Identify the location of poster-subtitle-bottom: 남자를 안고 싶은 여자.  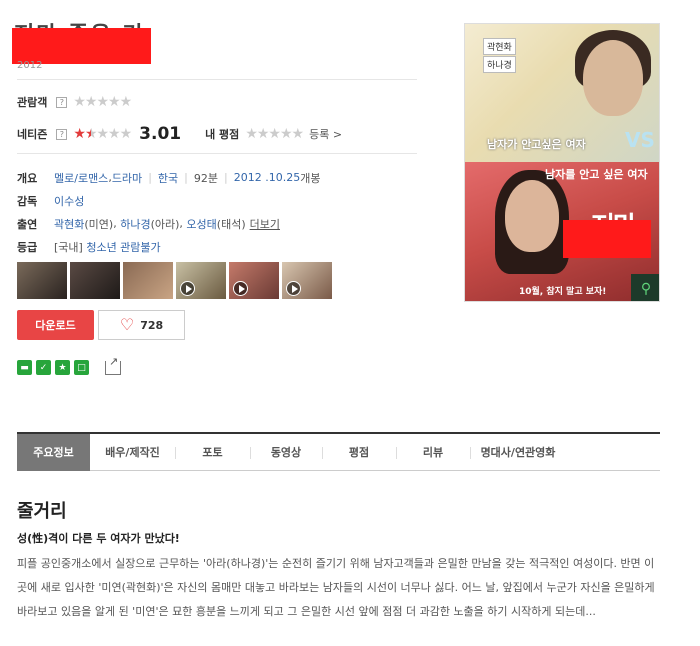
(596, 174).